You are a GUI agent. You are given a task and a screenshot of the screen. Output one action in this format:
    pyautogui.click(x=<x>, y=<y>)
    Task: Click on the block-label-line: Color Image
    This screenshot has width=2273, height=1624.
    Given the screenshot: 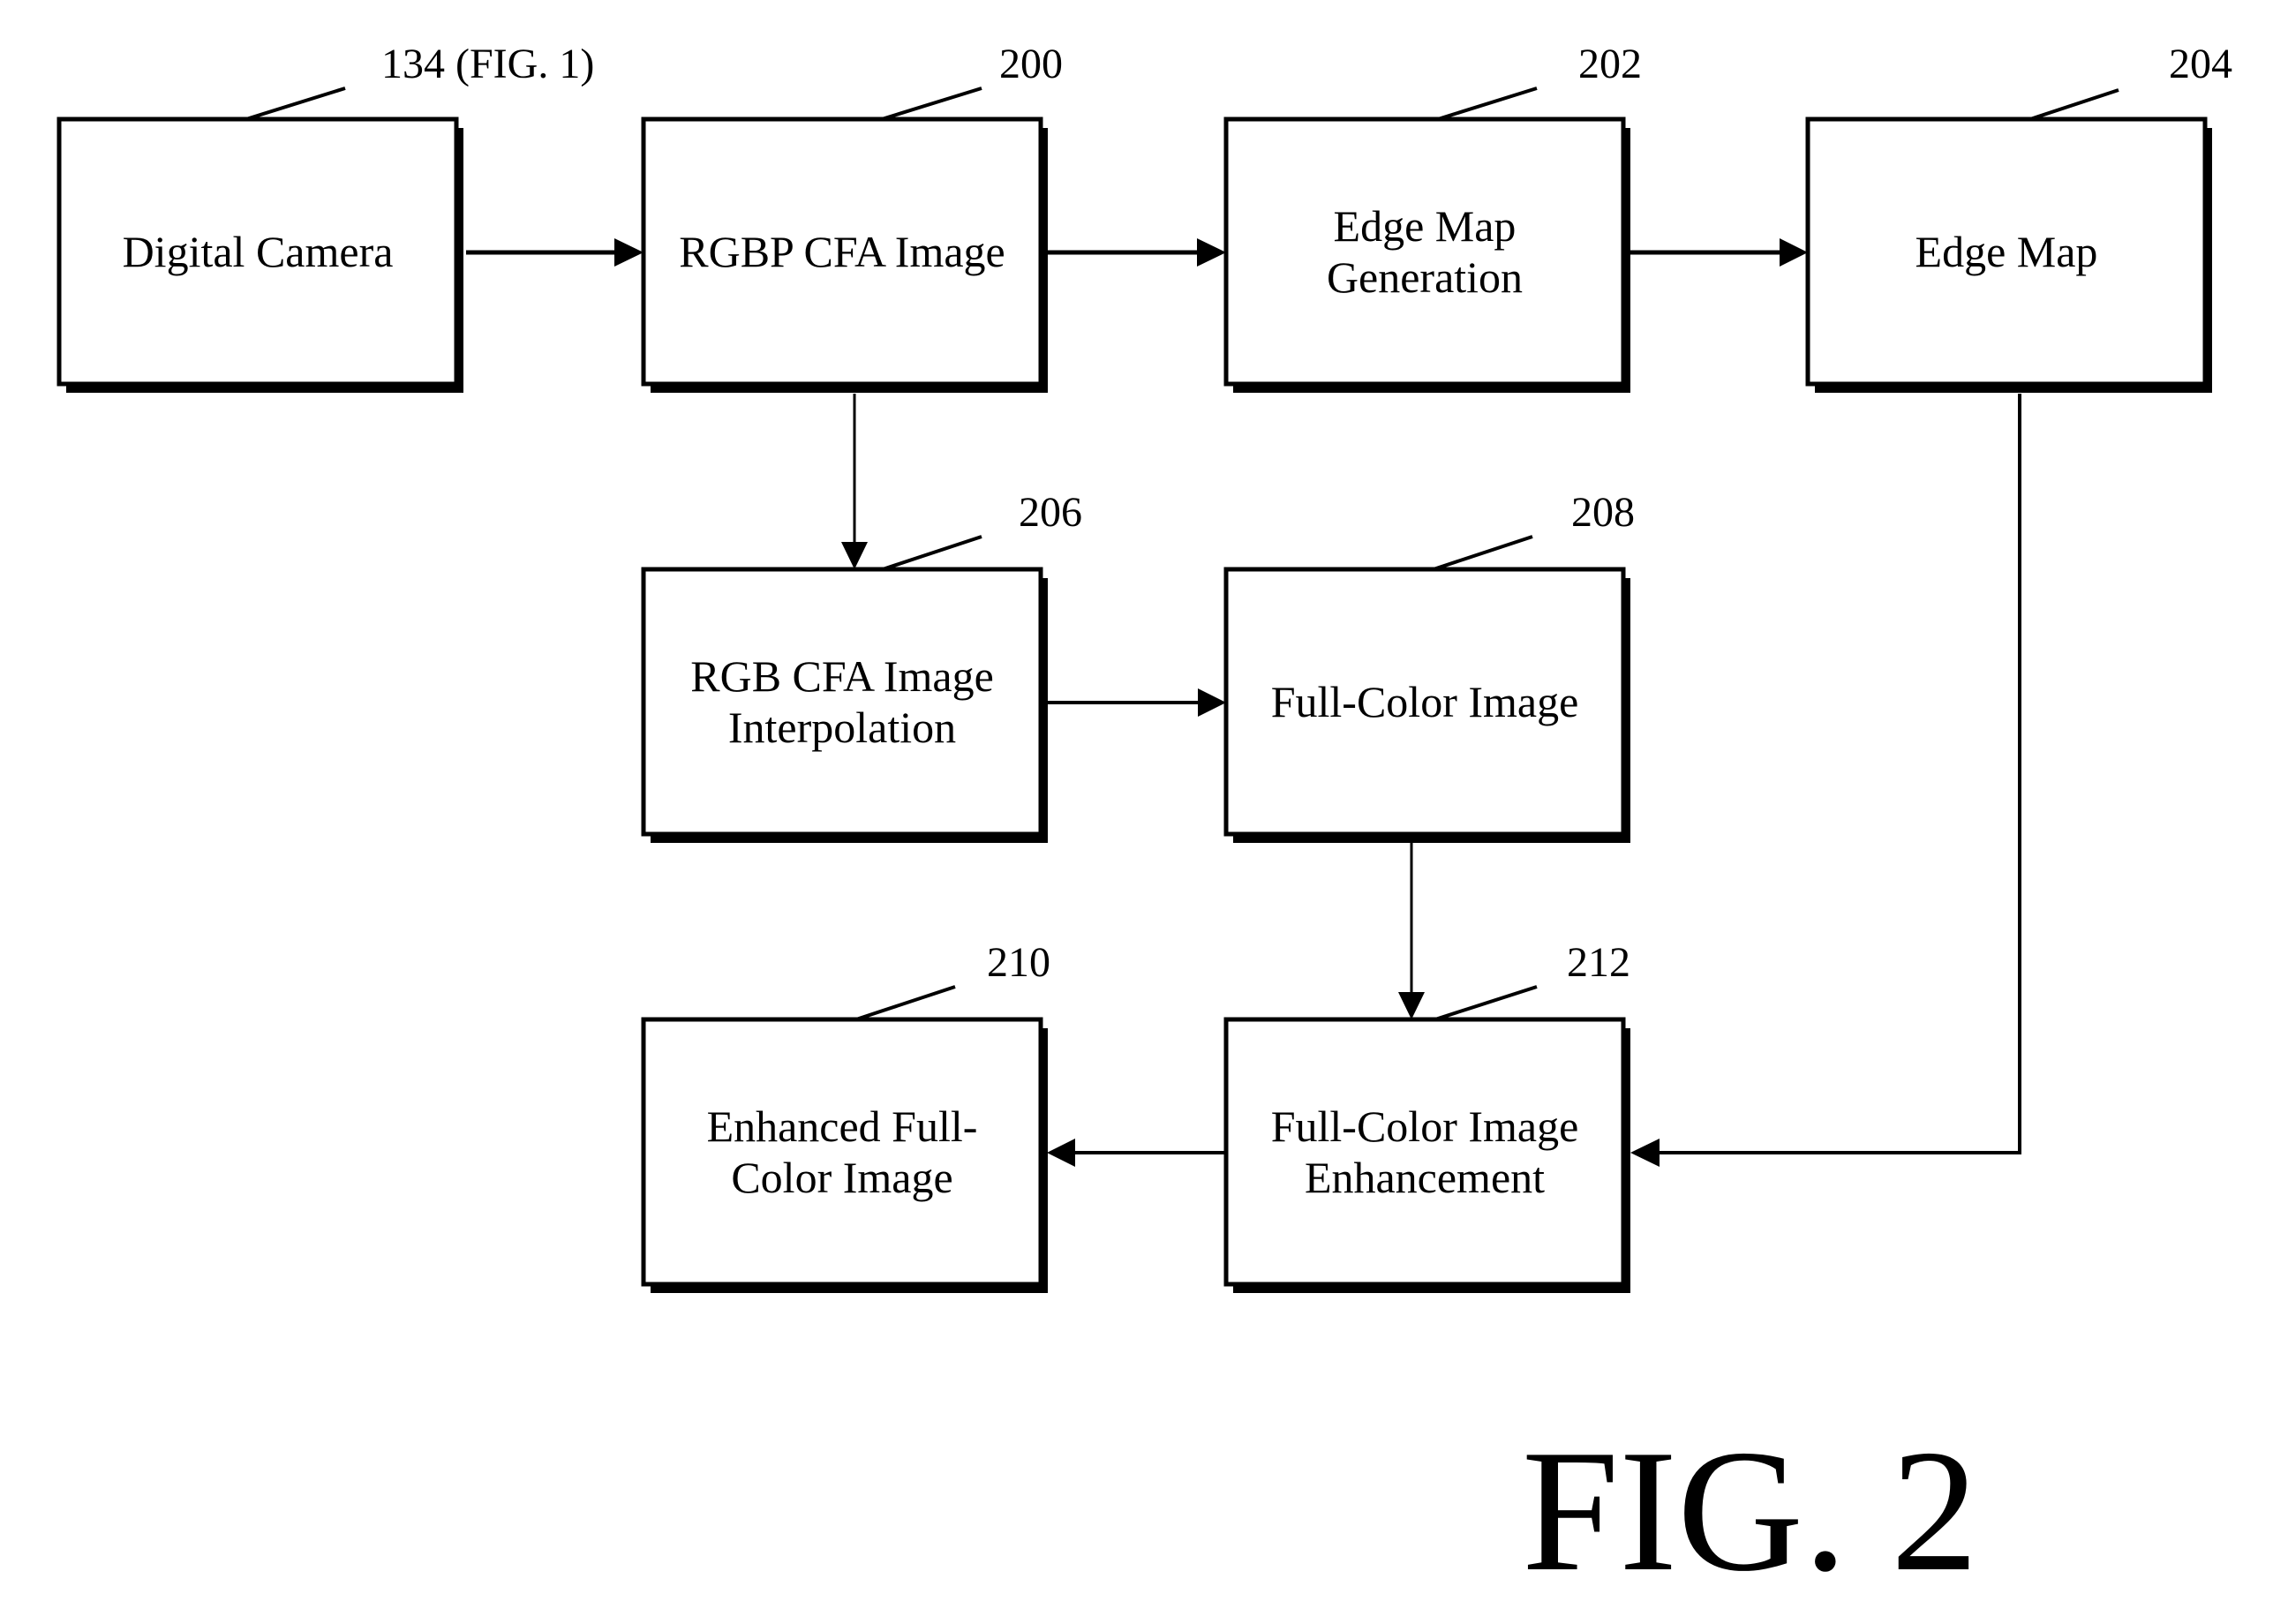 What is the action you would take?
    pyautogui.click(x=841, y=1177)
    